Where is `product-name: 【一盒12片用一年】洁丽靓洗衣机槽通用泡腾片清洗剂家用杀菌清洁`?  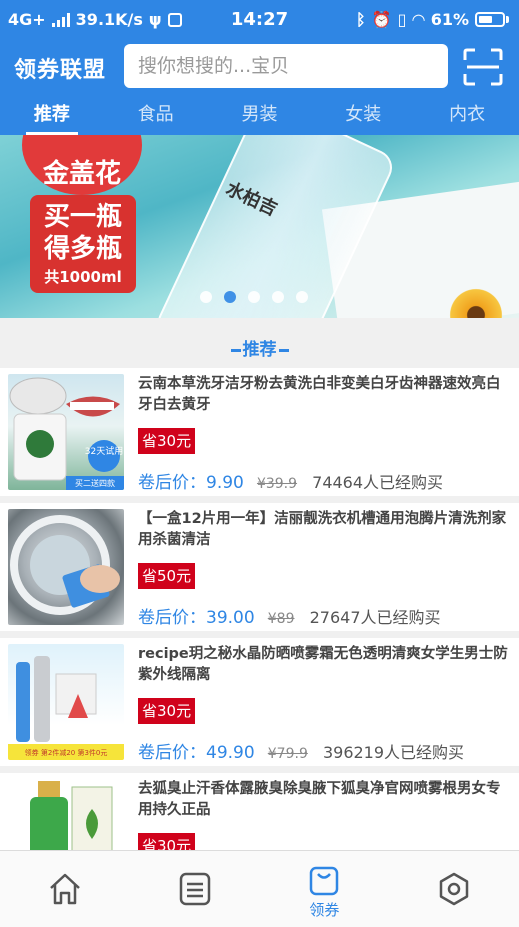 product-name: 【一盒12片用一年】洁丽靓洗衣机槽通用泡腾片清洗剂家用杀菌清洁 is located at coordinates (322, 529).